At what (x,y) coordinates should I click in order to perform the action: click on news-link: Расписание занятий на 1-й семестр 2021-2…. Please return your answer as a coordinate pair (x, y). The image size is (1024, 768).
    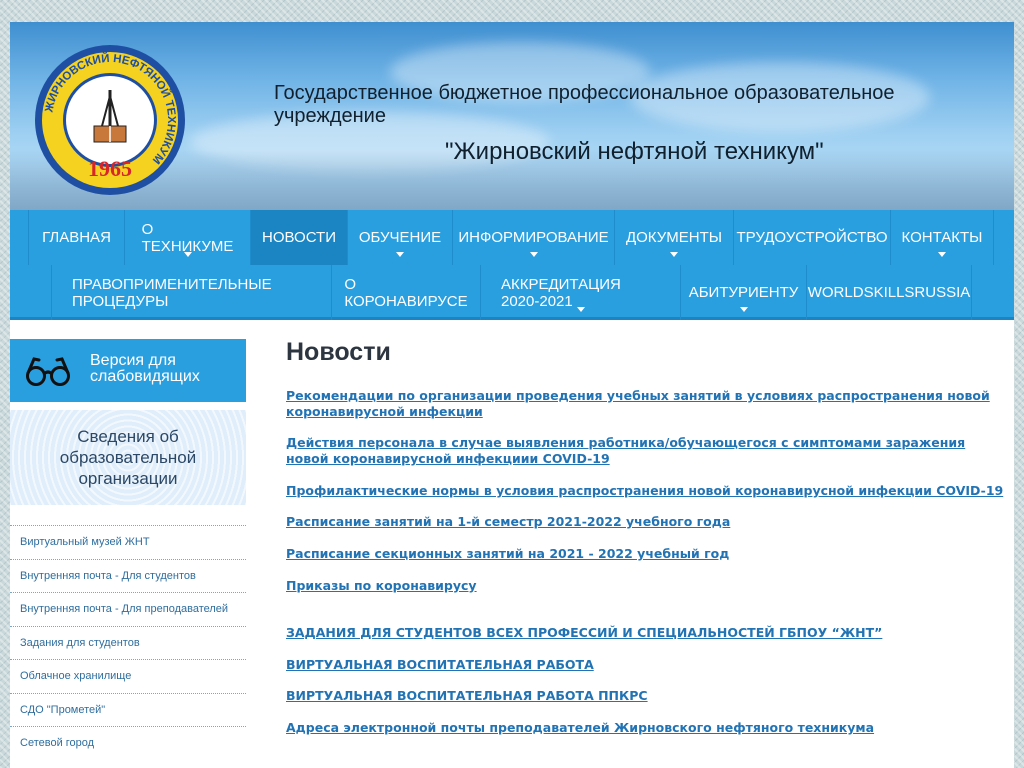
    Looking at the image, I should click on (646, 522).